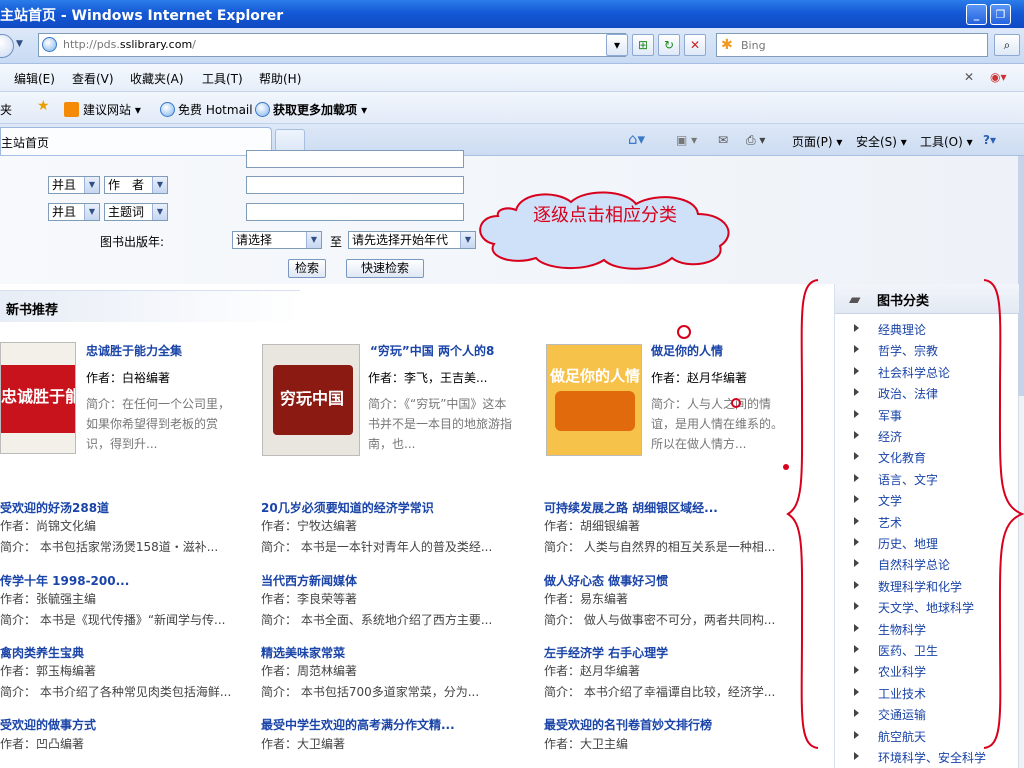 The height and width of the screenshot is (768, 1024). Describe the element at coordinates (38, 398) in the screenshot. I see `book-cover-1: 忠诚胜于能力` at that location.